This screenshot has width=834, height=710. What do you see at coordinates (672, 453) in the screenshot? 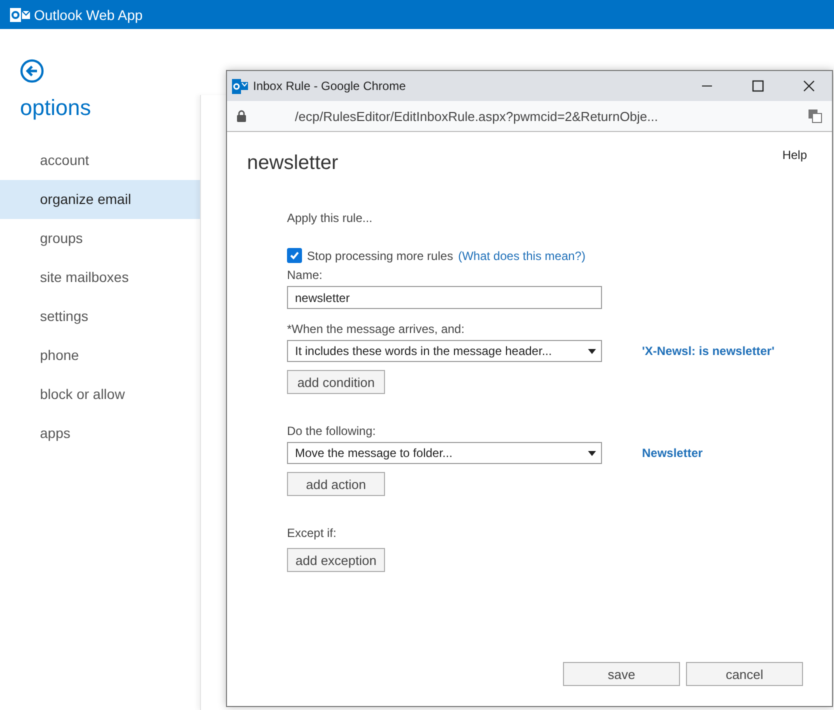
I see `condition-value-link: Newsletter` at bounding box center [672, 453].